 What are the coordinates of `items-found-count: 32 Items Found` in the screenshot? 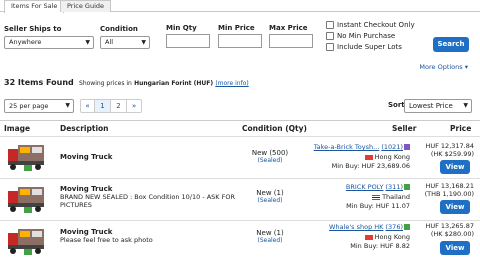 It's located at (39, 82).